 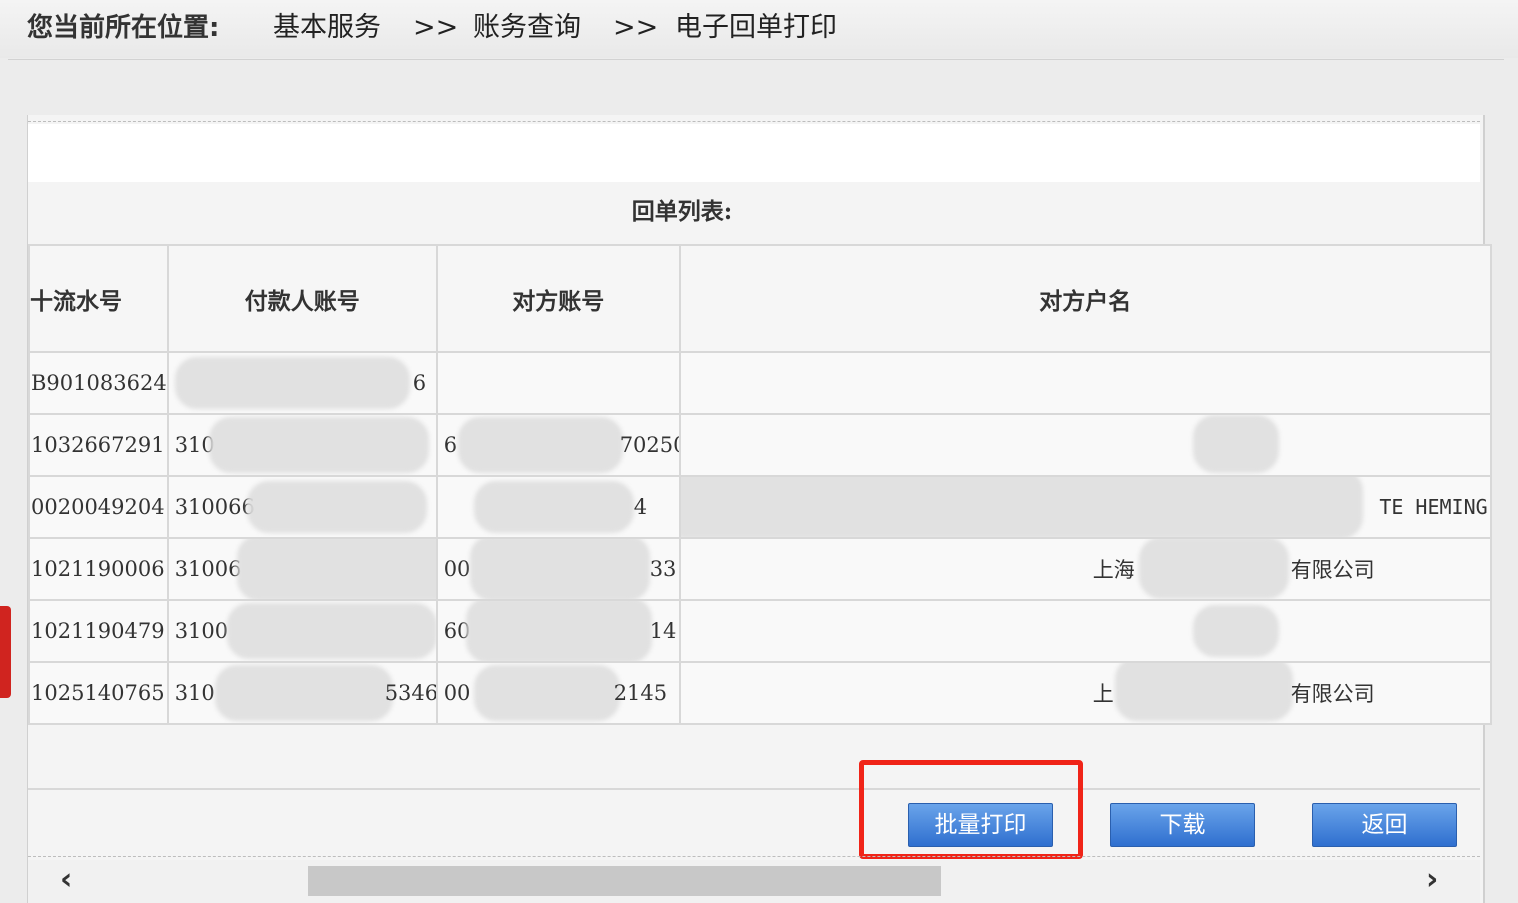 I want to click on table-row: 1025140765 310 5346 00 2145 上 有限公司, so click(x=760, y=693).